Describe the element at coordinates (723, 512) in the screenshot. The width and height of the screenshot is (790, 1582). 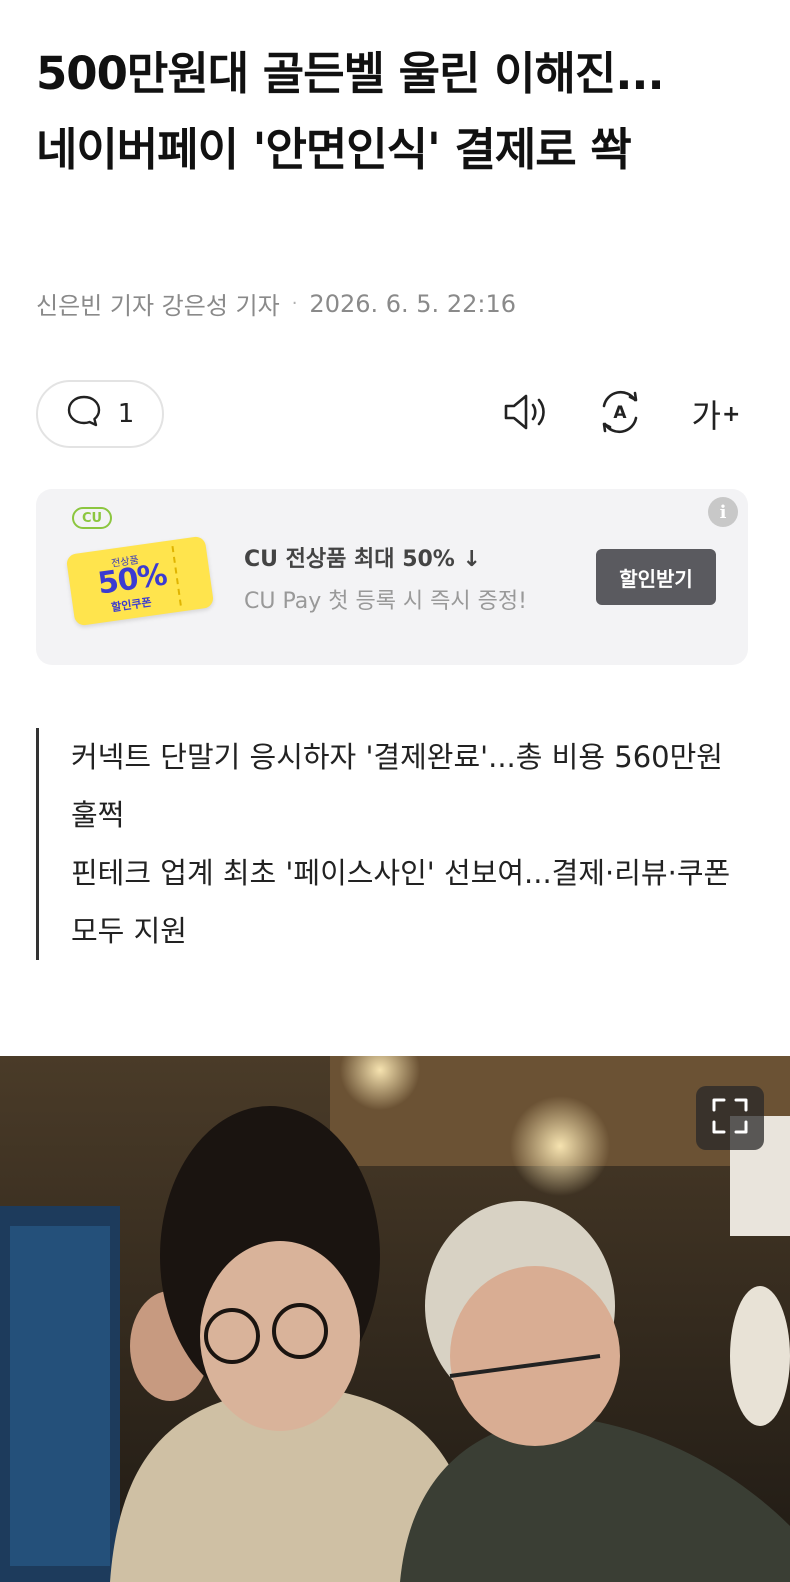
I see `ad-info-icon: i` at that location.